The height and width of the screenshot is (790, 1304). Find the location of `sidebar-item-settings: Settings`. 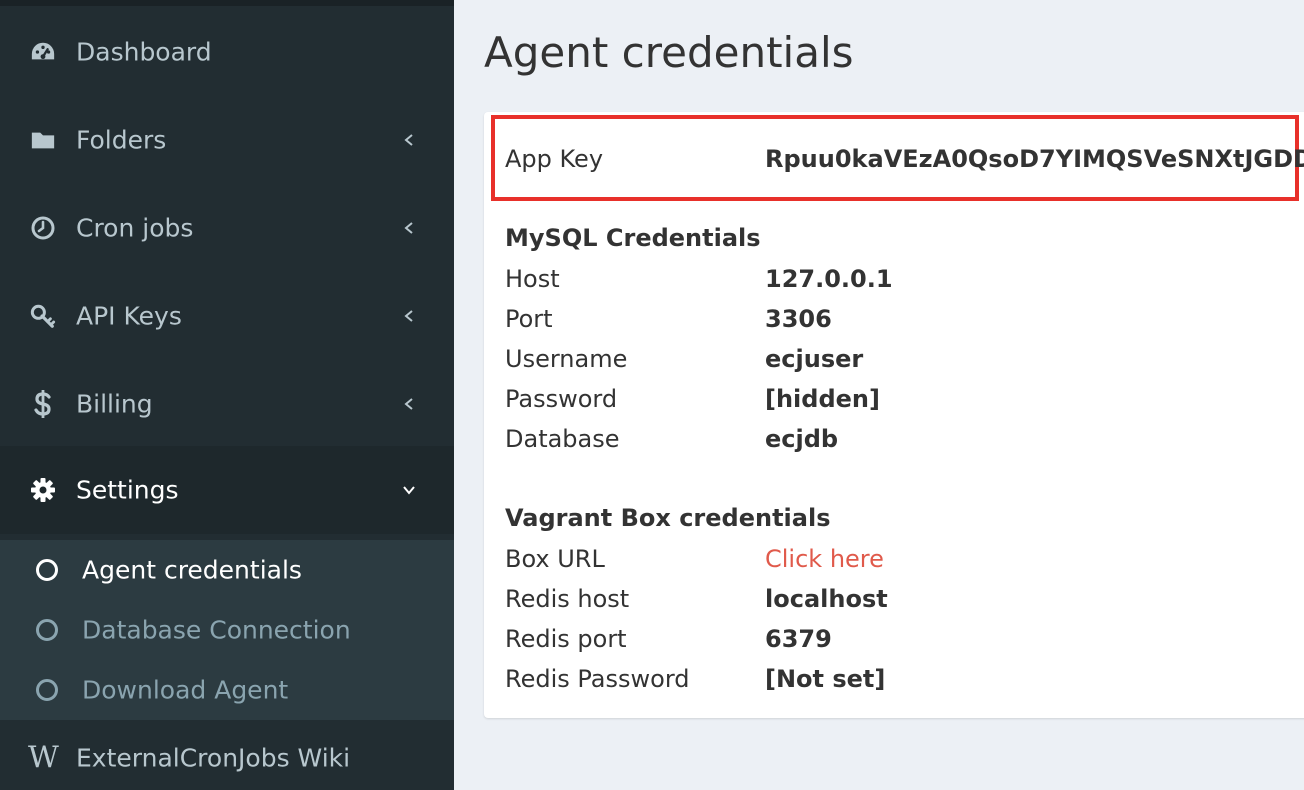

sidebar-item-settings: Settings is located at coordinates (227, 490).